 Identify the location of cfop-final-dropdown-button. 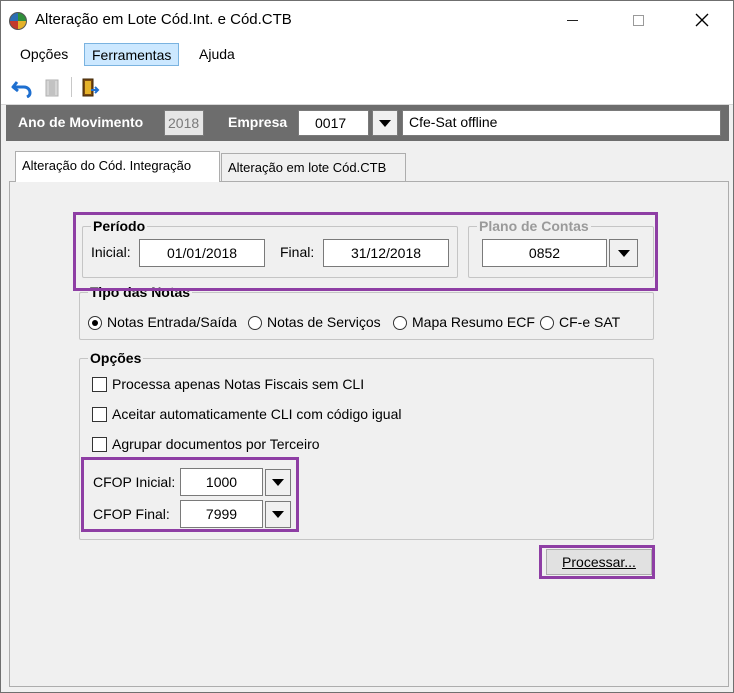
(278, 514).